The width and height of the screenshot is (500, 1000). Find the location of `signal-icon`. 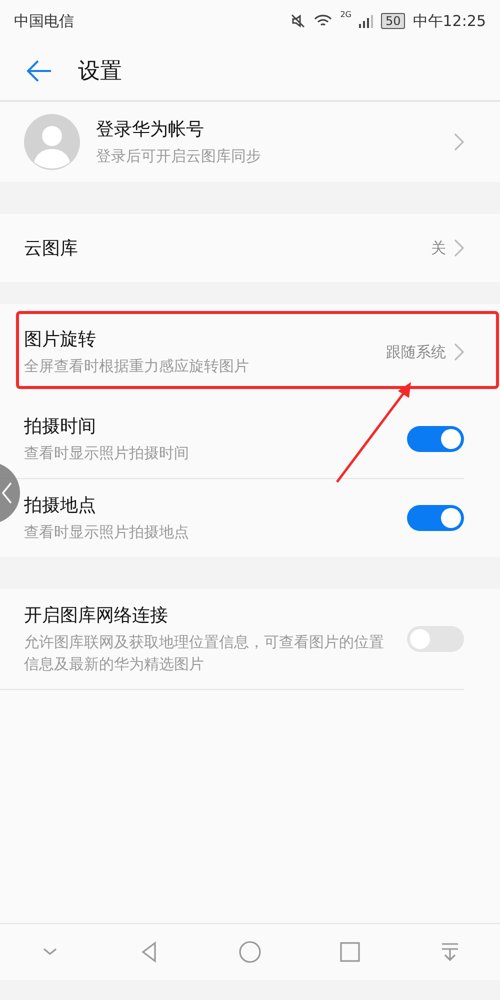

signal-icon is located at coordinates (366, 21).